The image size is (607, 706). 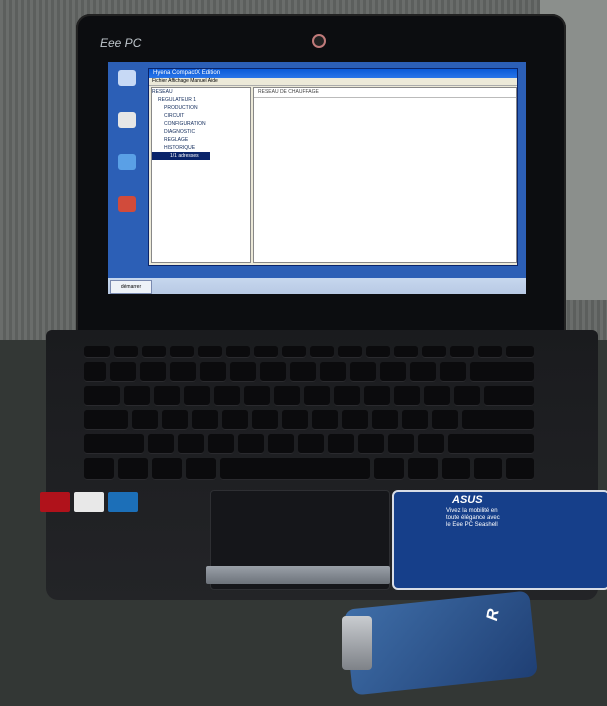 I want to click on asus-logo: ASUS, so click(x=467, y=500).